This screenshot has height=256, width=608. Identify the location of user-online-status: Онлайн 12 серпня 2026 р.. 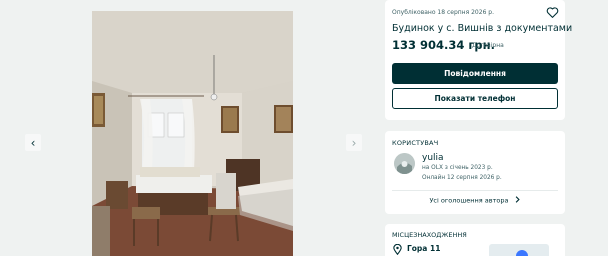
(462, 178).